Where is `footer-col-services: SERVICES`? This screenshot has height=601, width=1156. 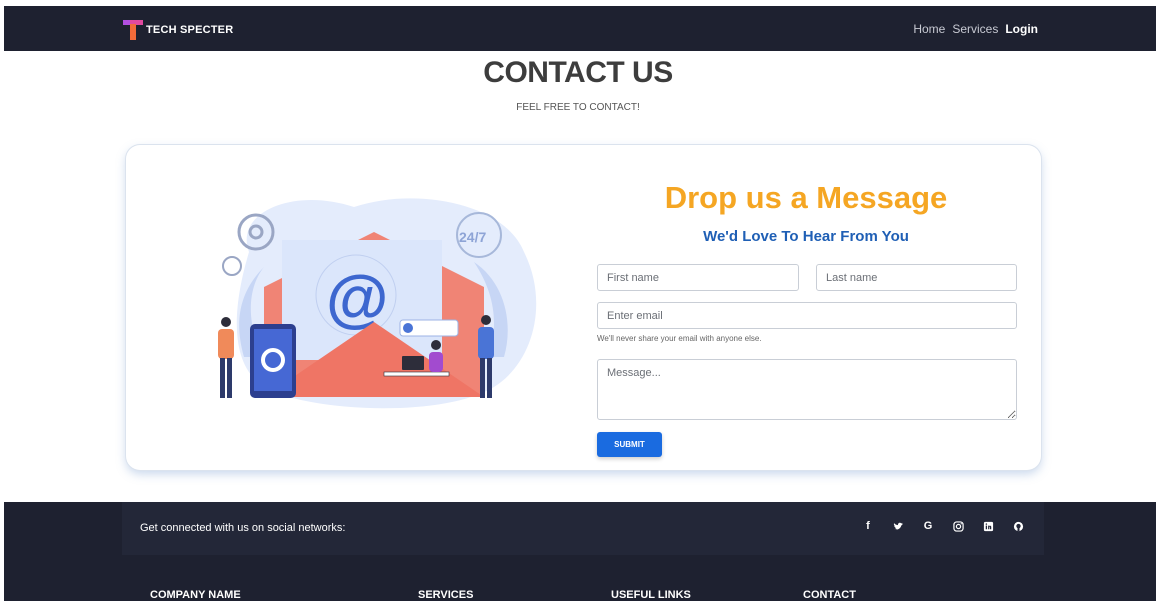 footer-col-services: SERVICES is located at coordinates (446, 595).